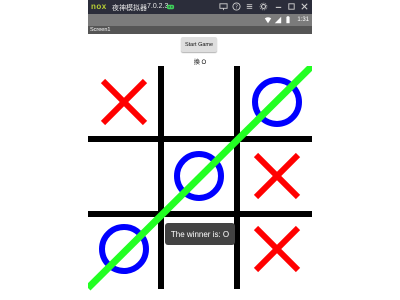 This screenshot has width=400, height=300. Describe the element at coordinates (200, 30) in the screenshot. I see `app-action-bar: Screen1` at that location.